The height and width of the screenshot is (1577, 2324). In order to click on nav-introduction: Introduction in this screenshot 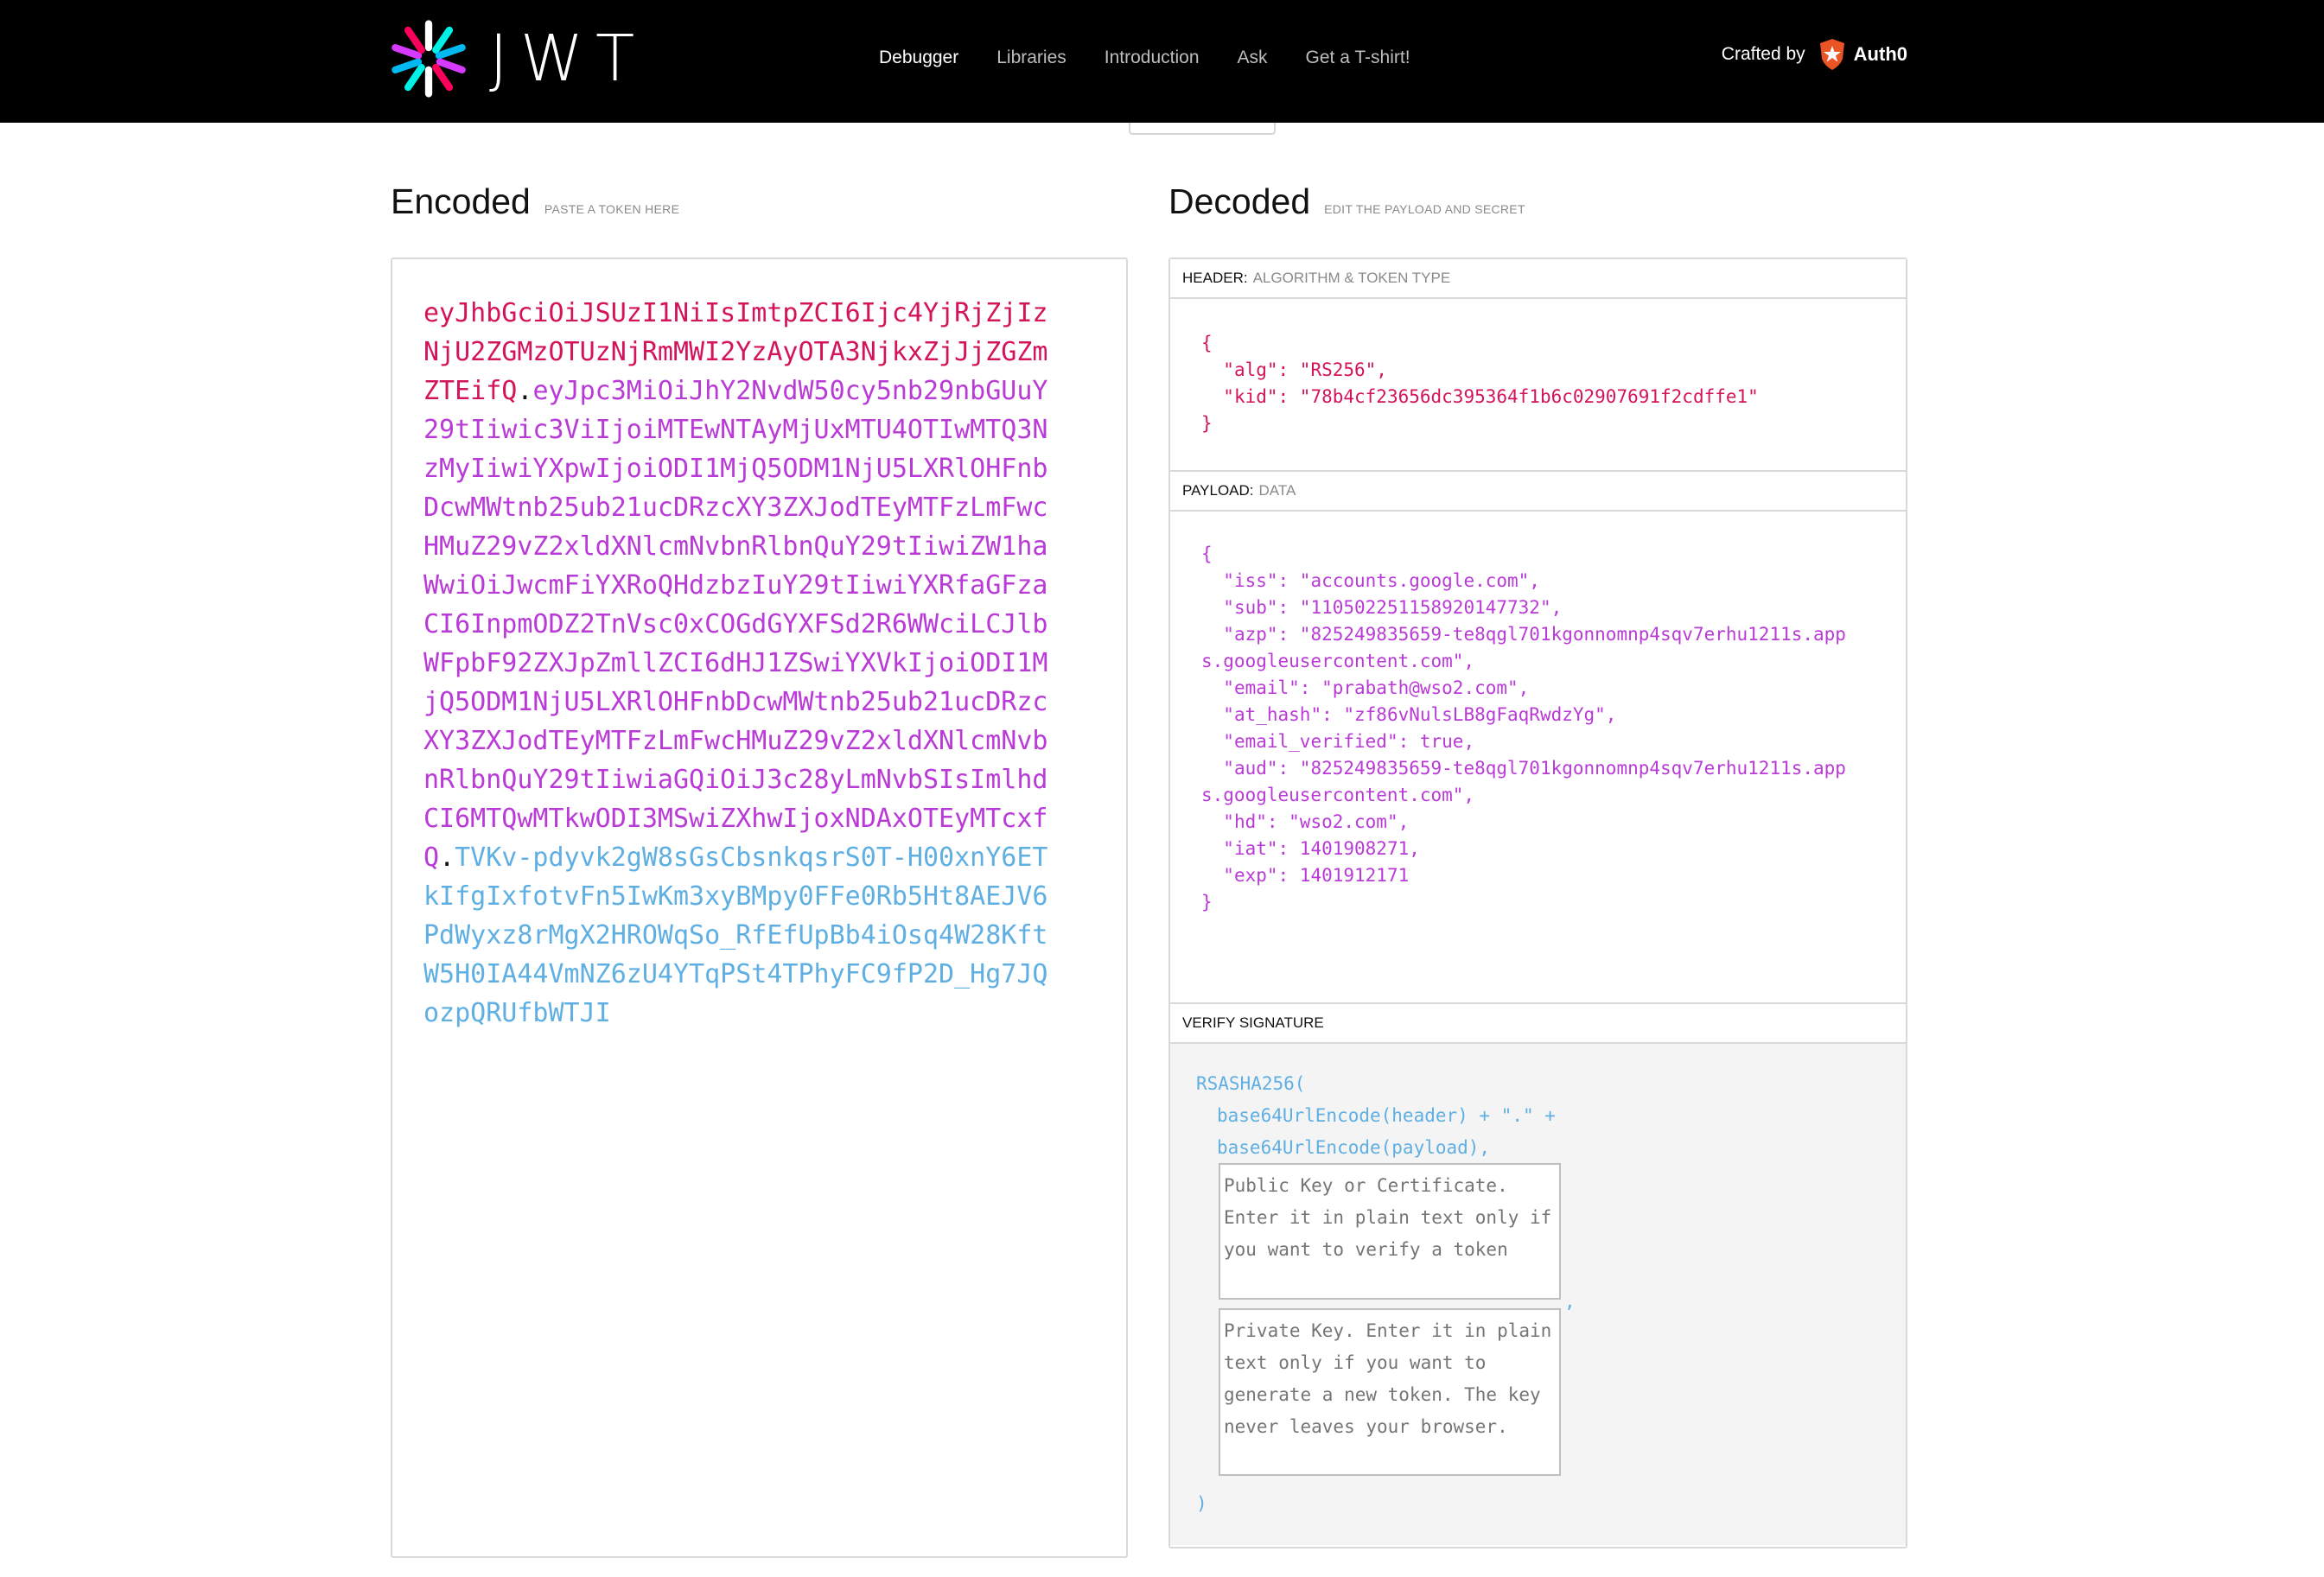, I will do `click(1153, 58)`.